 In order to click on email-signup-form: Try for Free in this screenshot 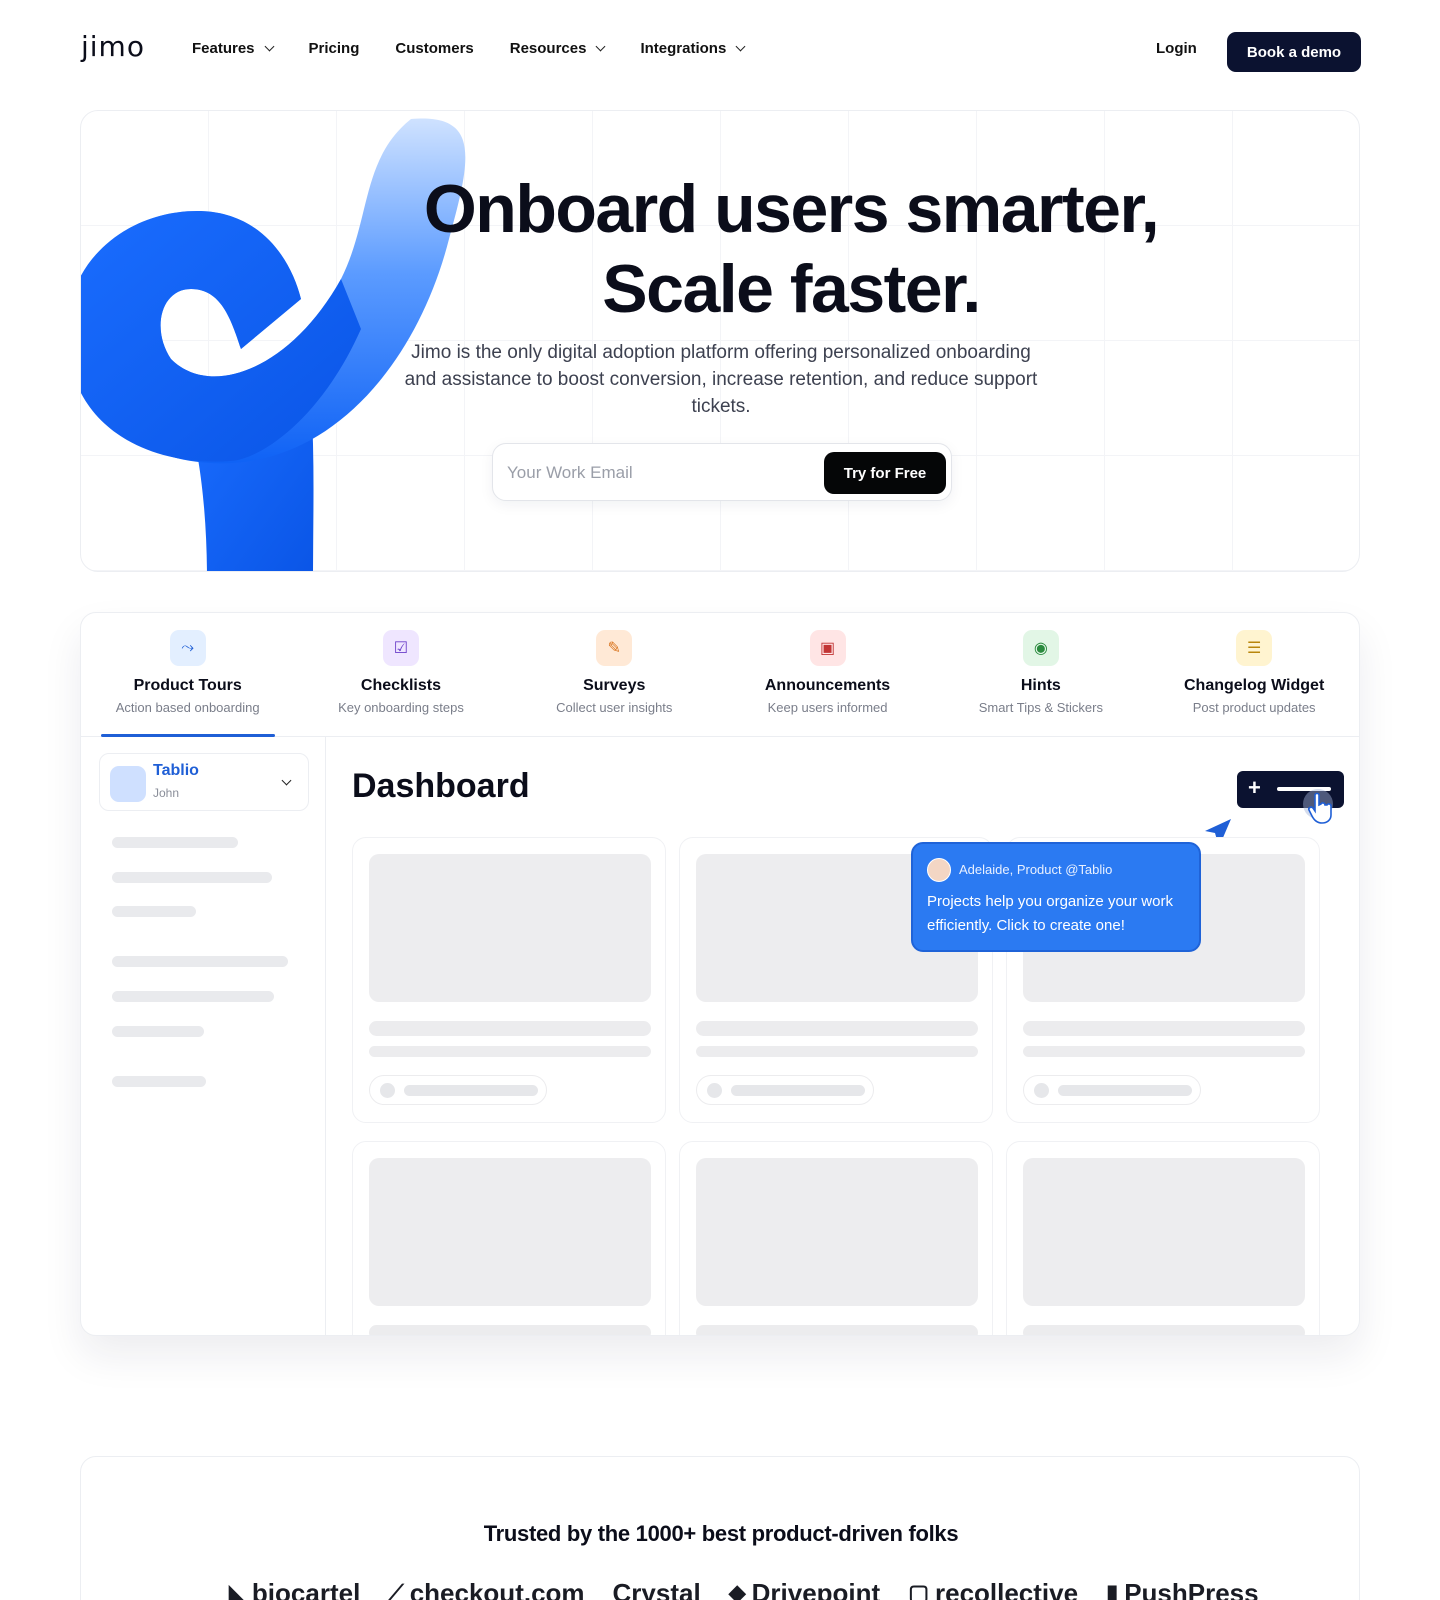, I will do `click(722, 472)`.